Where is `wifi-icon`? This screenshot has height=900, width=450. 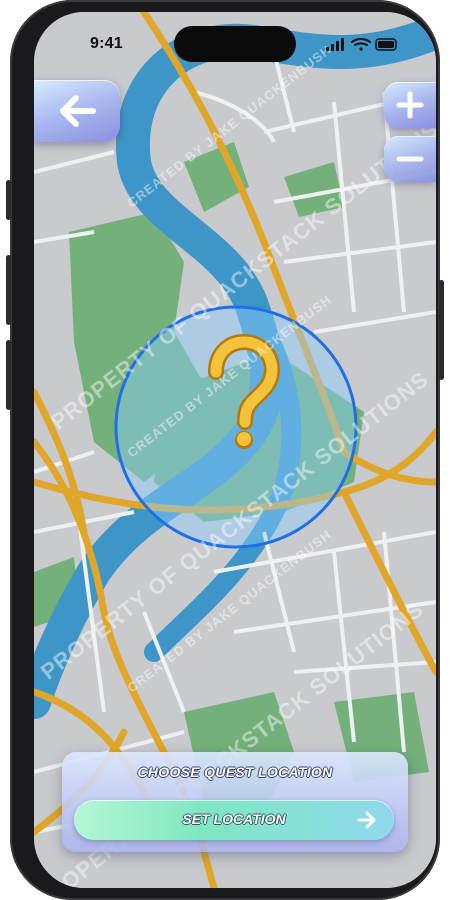
wifi-icon is located at coordinates (361, 44).